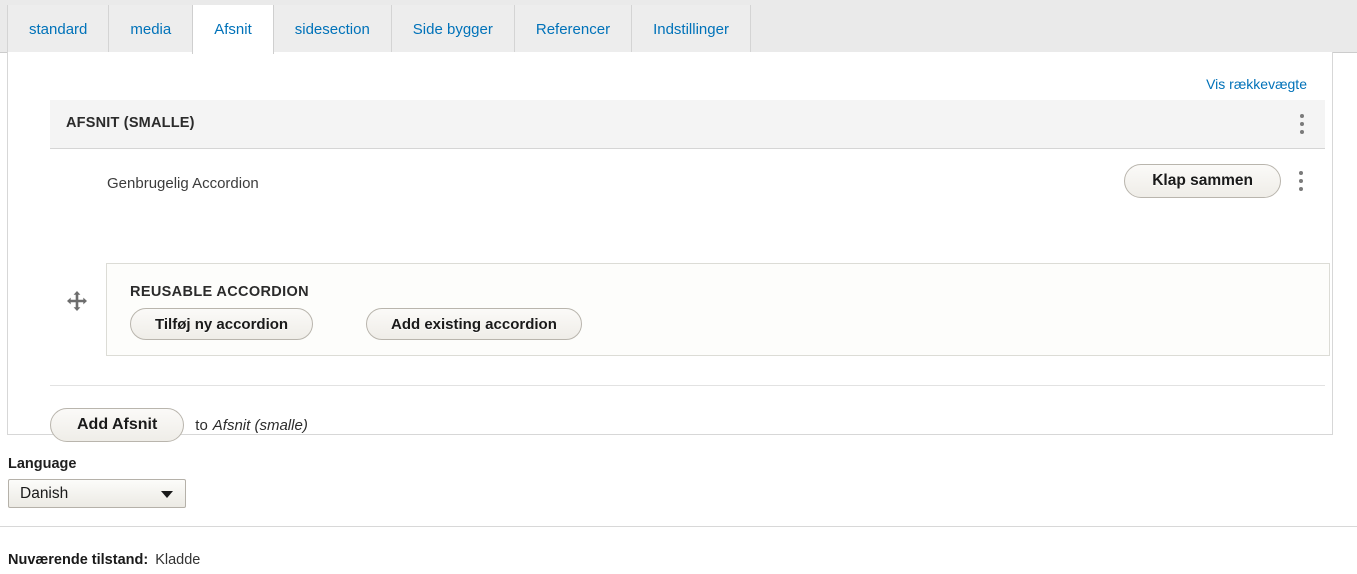 The image size is (1357, 574). I want to click on tab-label: Afsnit, so click(233, 29).